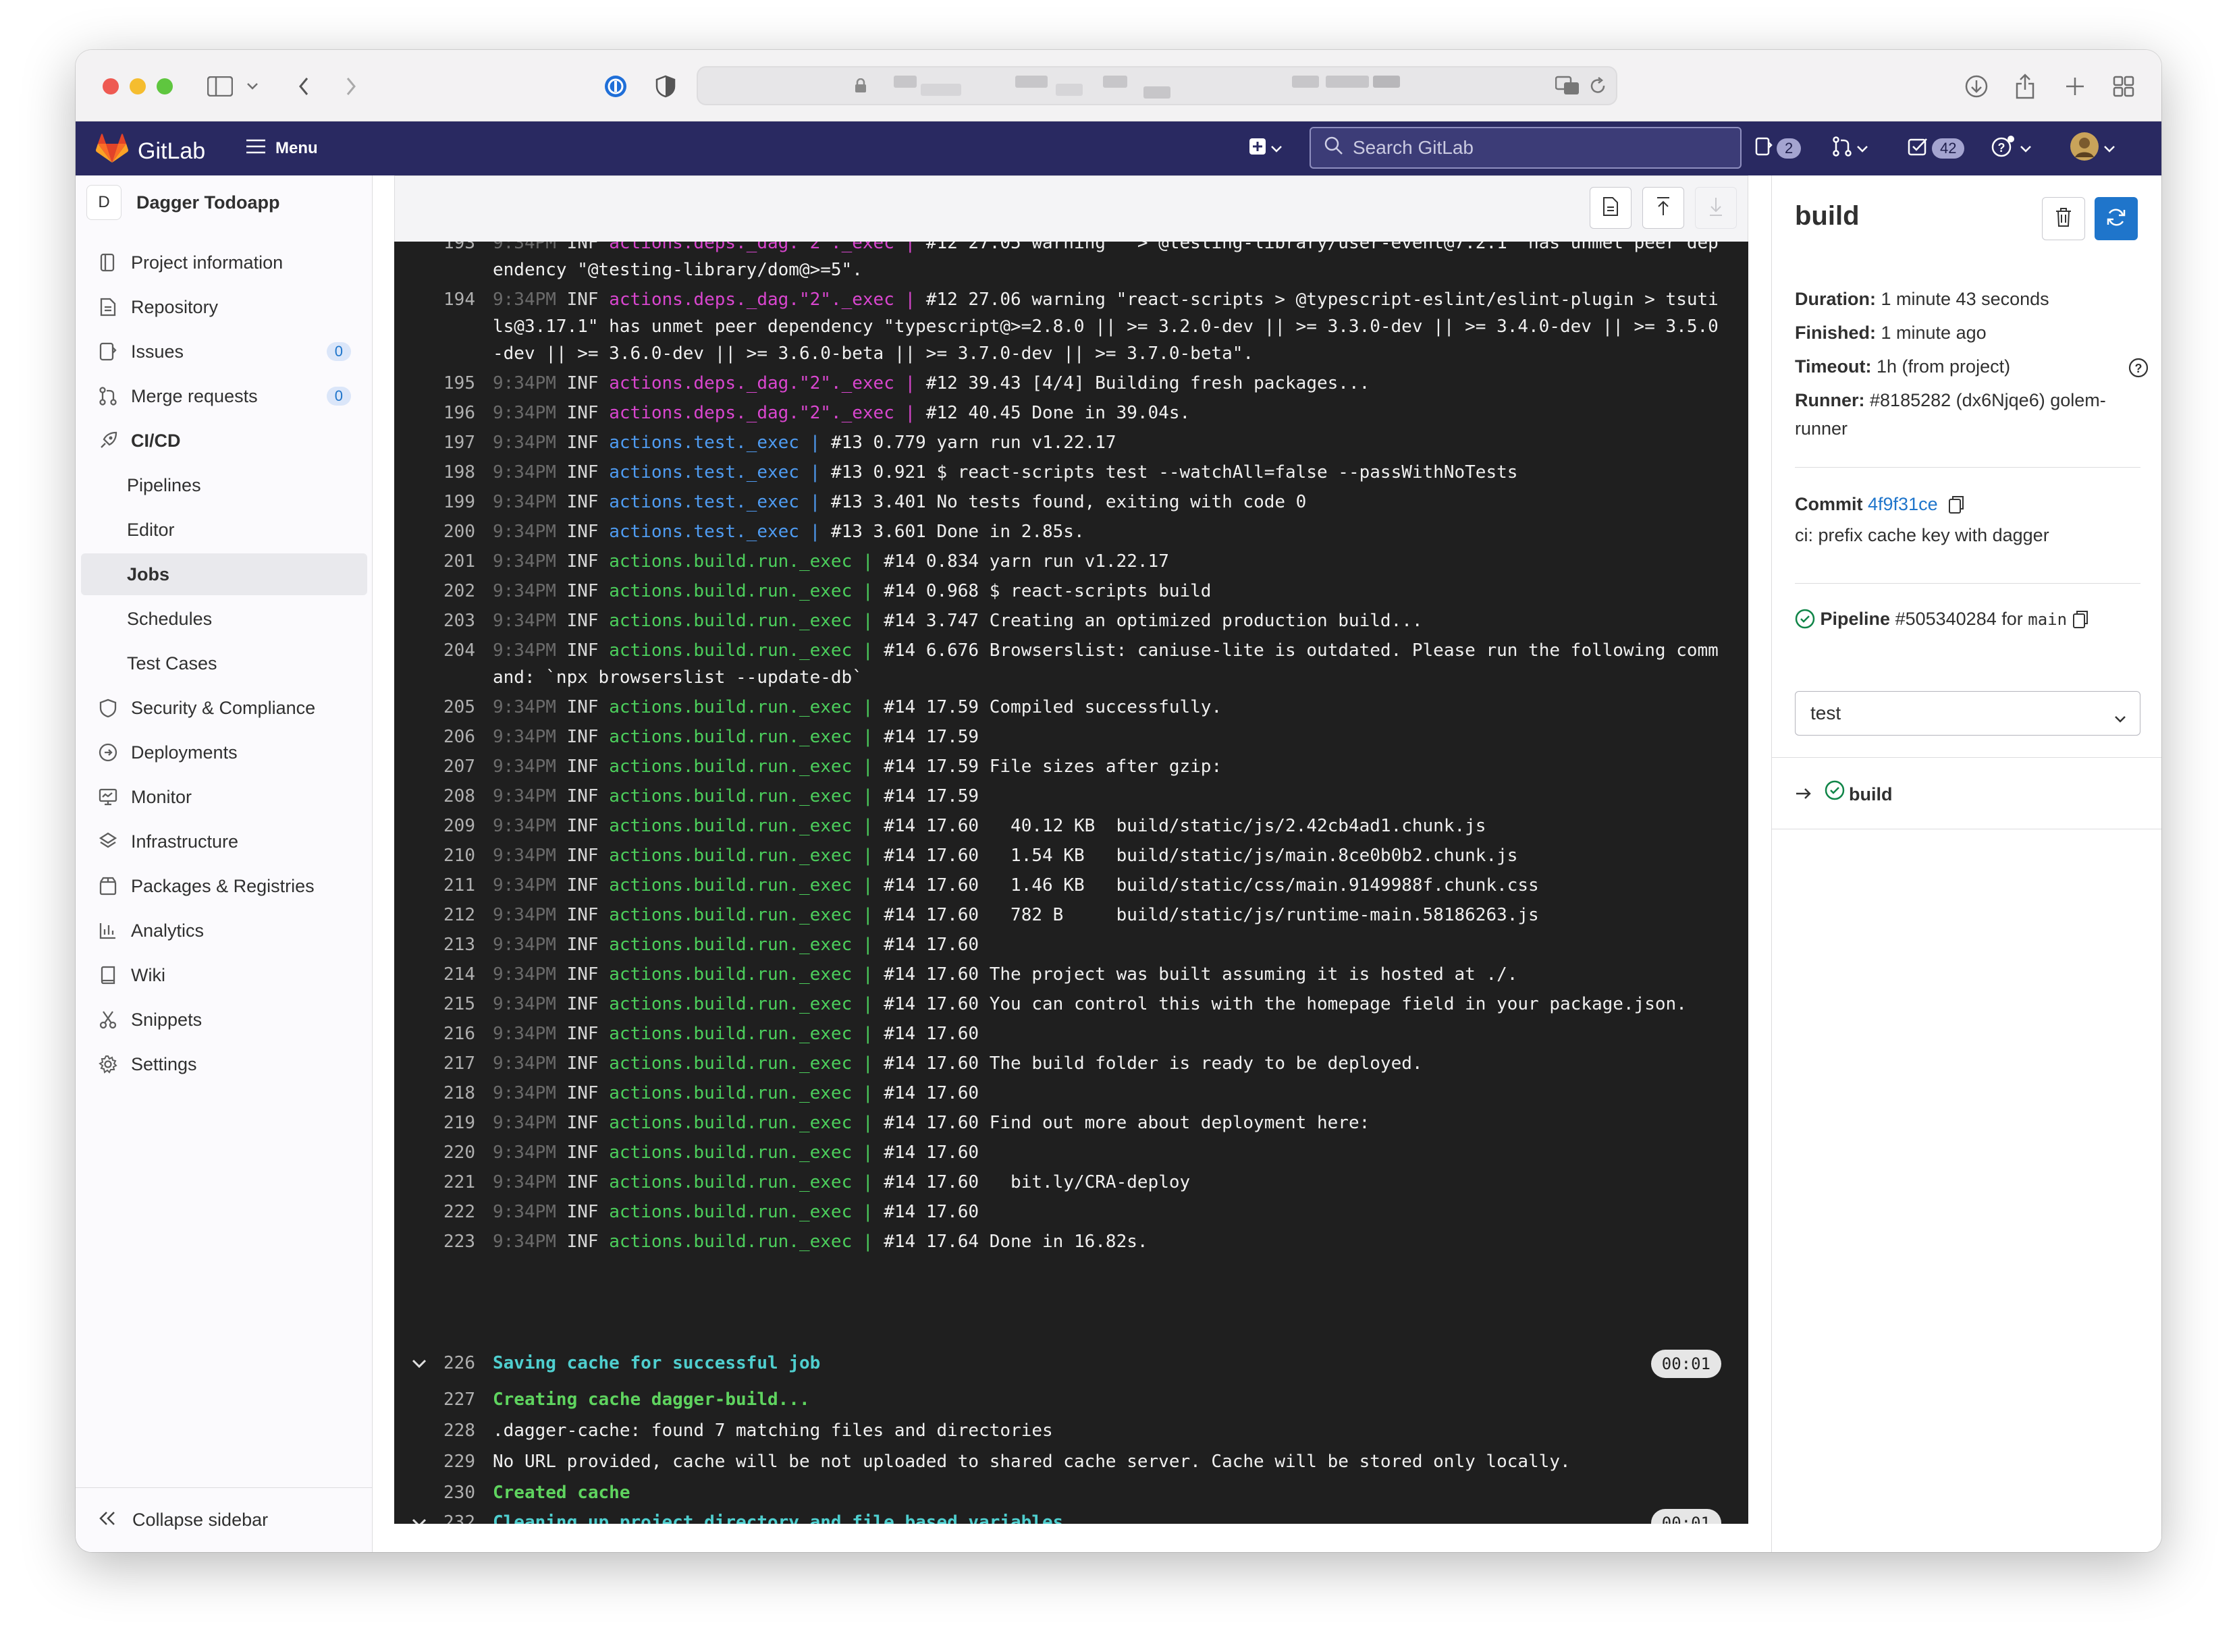 This screenshot has height=1652, width=2237. What do you see at coordinates (2092, 147) in the screenshot?
I see `user-menu-button` at bounding box center [2092, 147].